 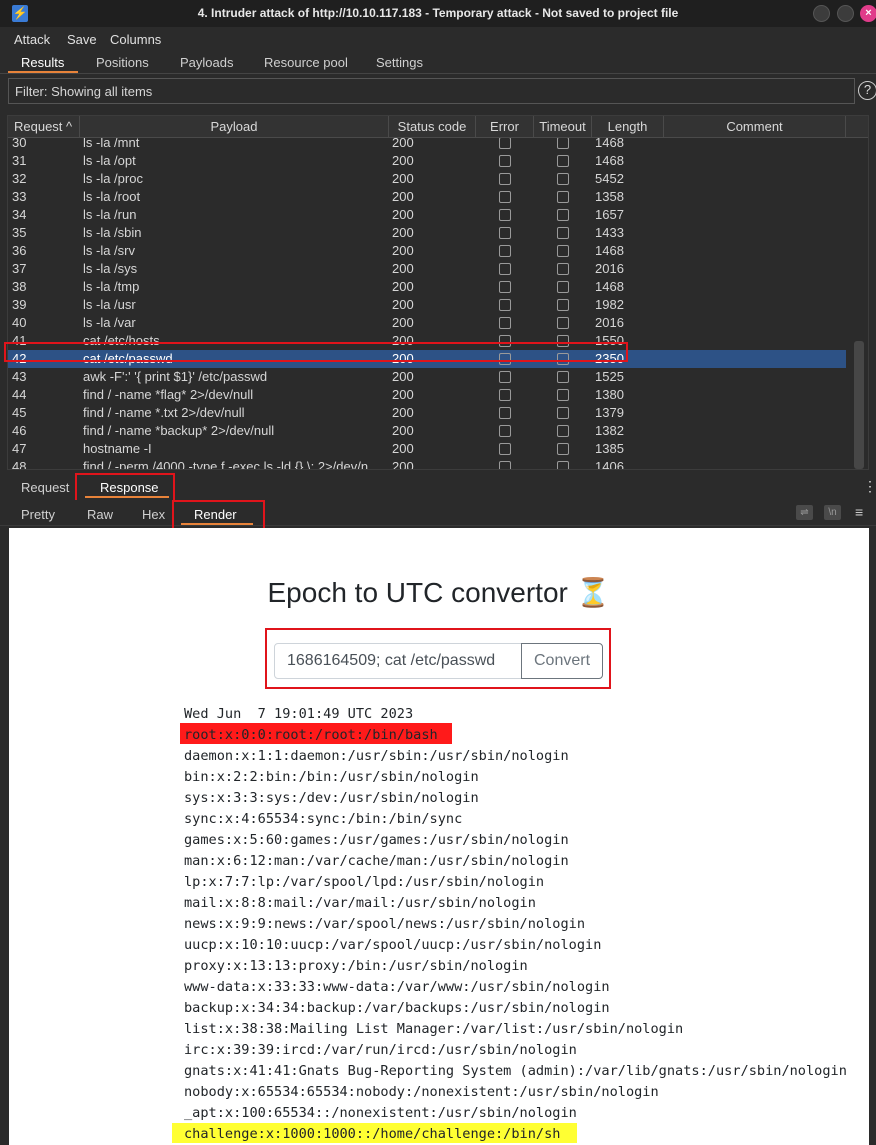 What do you see at coordinates (427, 305) in the screenshot?
I see `table-row: 39 ls -la /usr 200 1982` at bounding box center [427, 305].